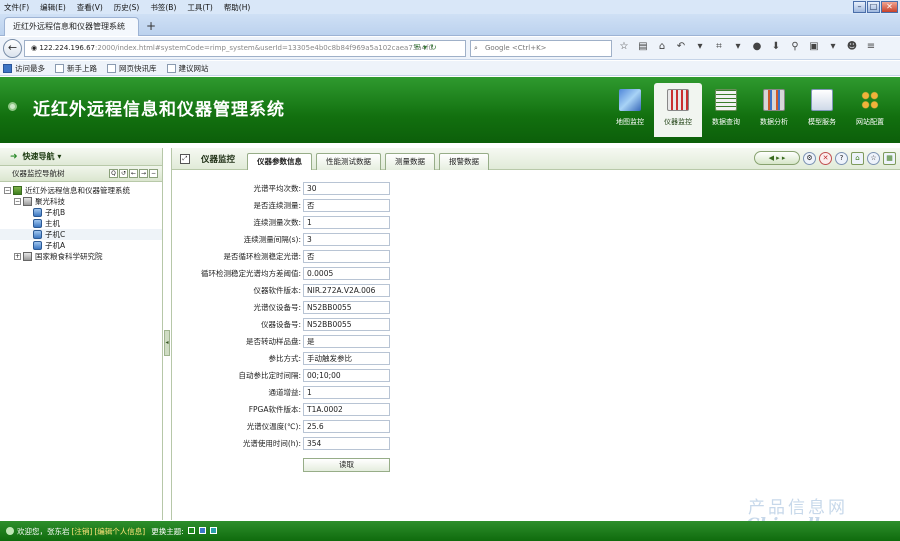 The width and height of the screenshot is (900, 541). I want to click on bookmarks-bar: 访问最多 新手上路 网页快讯库 建议网站, so click(450, 68).